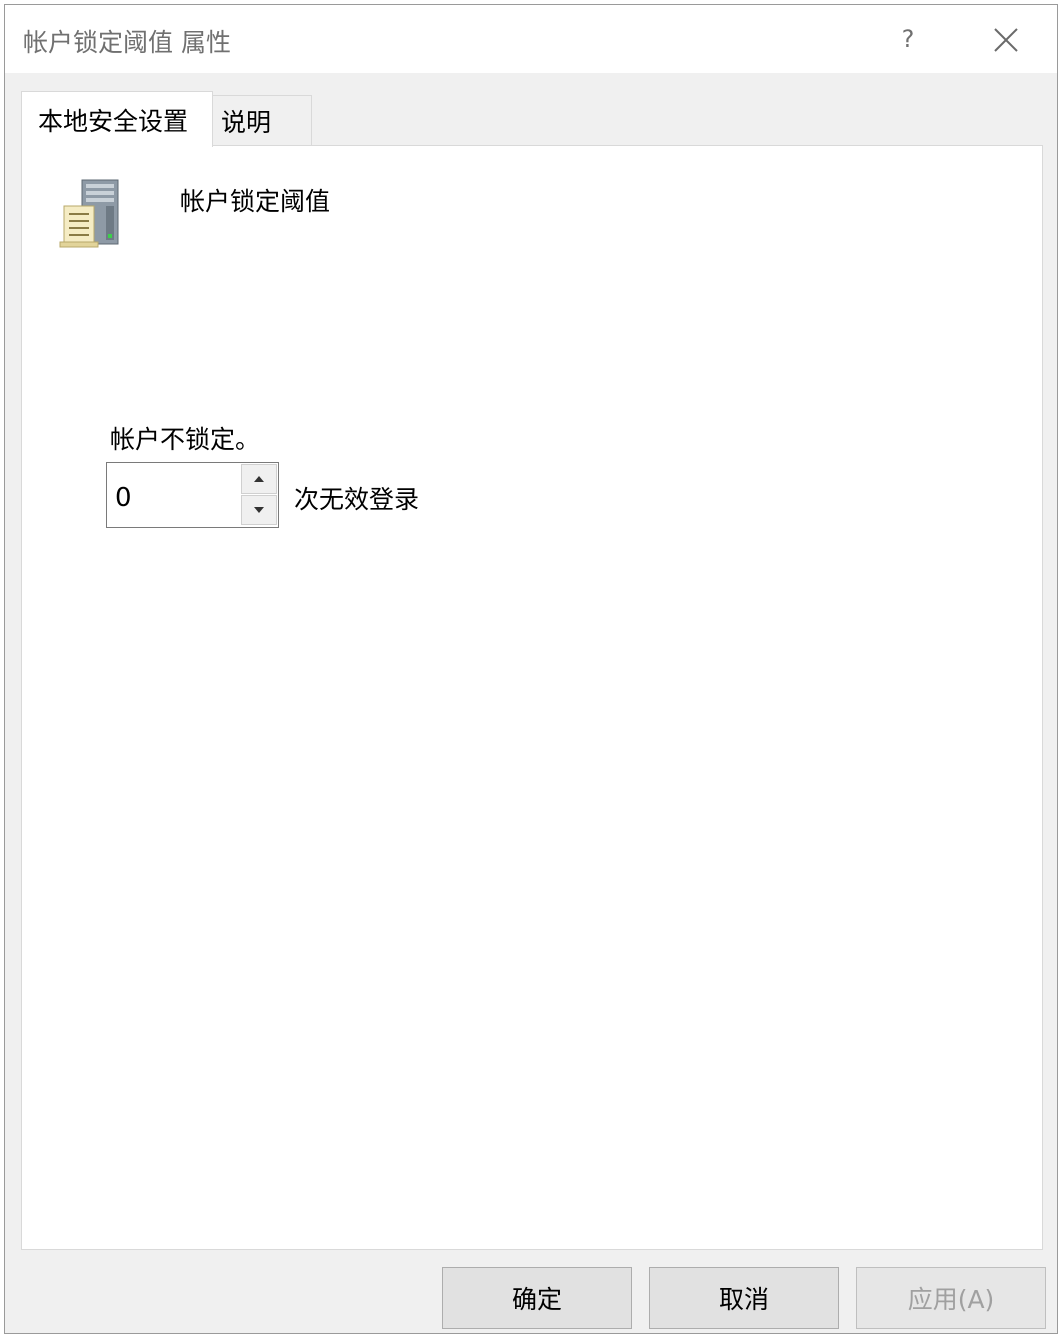 This screenshot has height=1335, width=1059. I want to click on tab-explain: 说明, so click(262, 120).